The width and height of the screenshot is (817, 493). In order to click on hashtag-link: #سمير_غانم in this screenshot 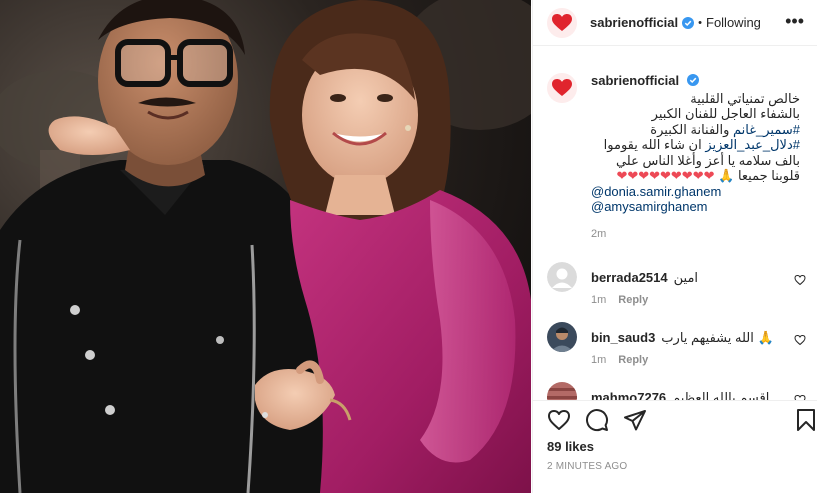, I will do `click(766, 129)`.